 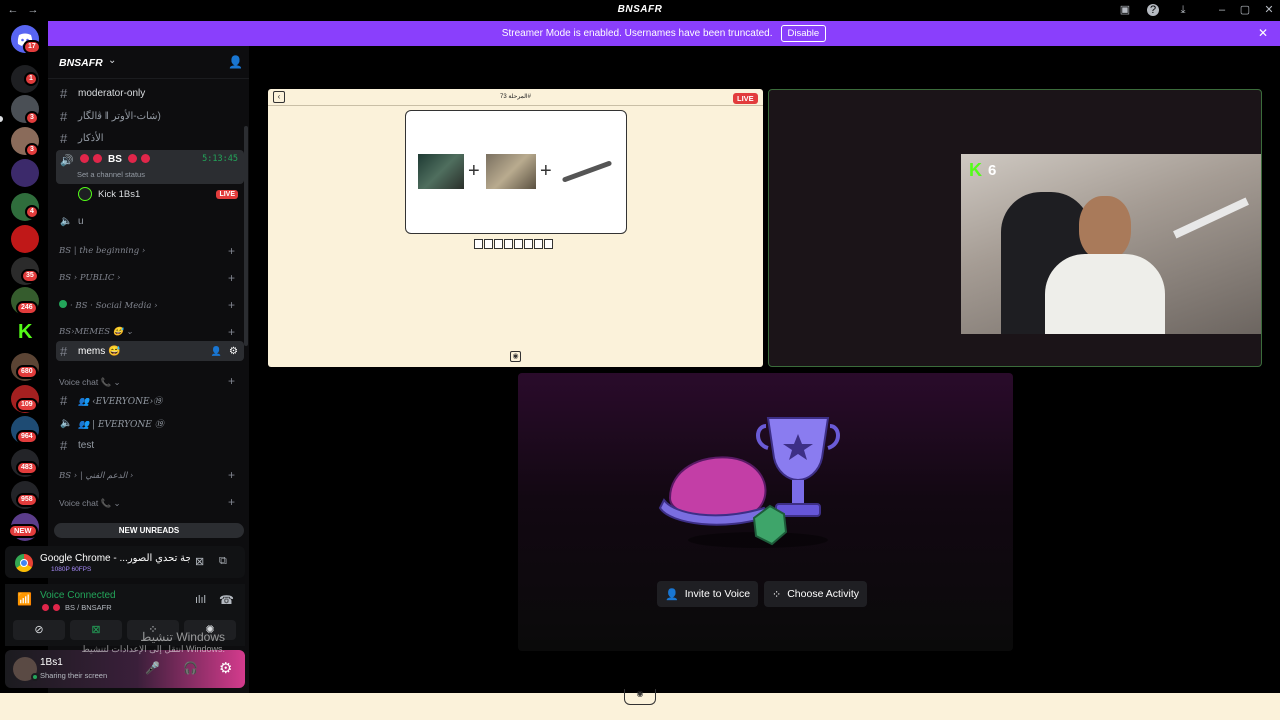 What do you see at coordinates (975, 170) in the screenshot?
I see `kick-icon: K` at bounding box center [975, 170].